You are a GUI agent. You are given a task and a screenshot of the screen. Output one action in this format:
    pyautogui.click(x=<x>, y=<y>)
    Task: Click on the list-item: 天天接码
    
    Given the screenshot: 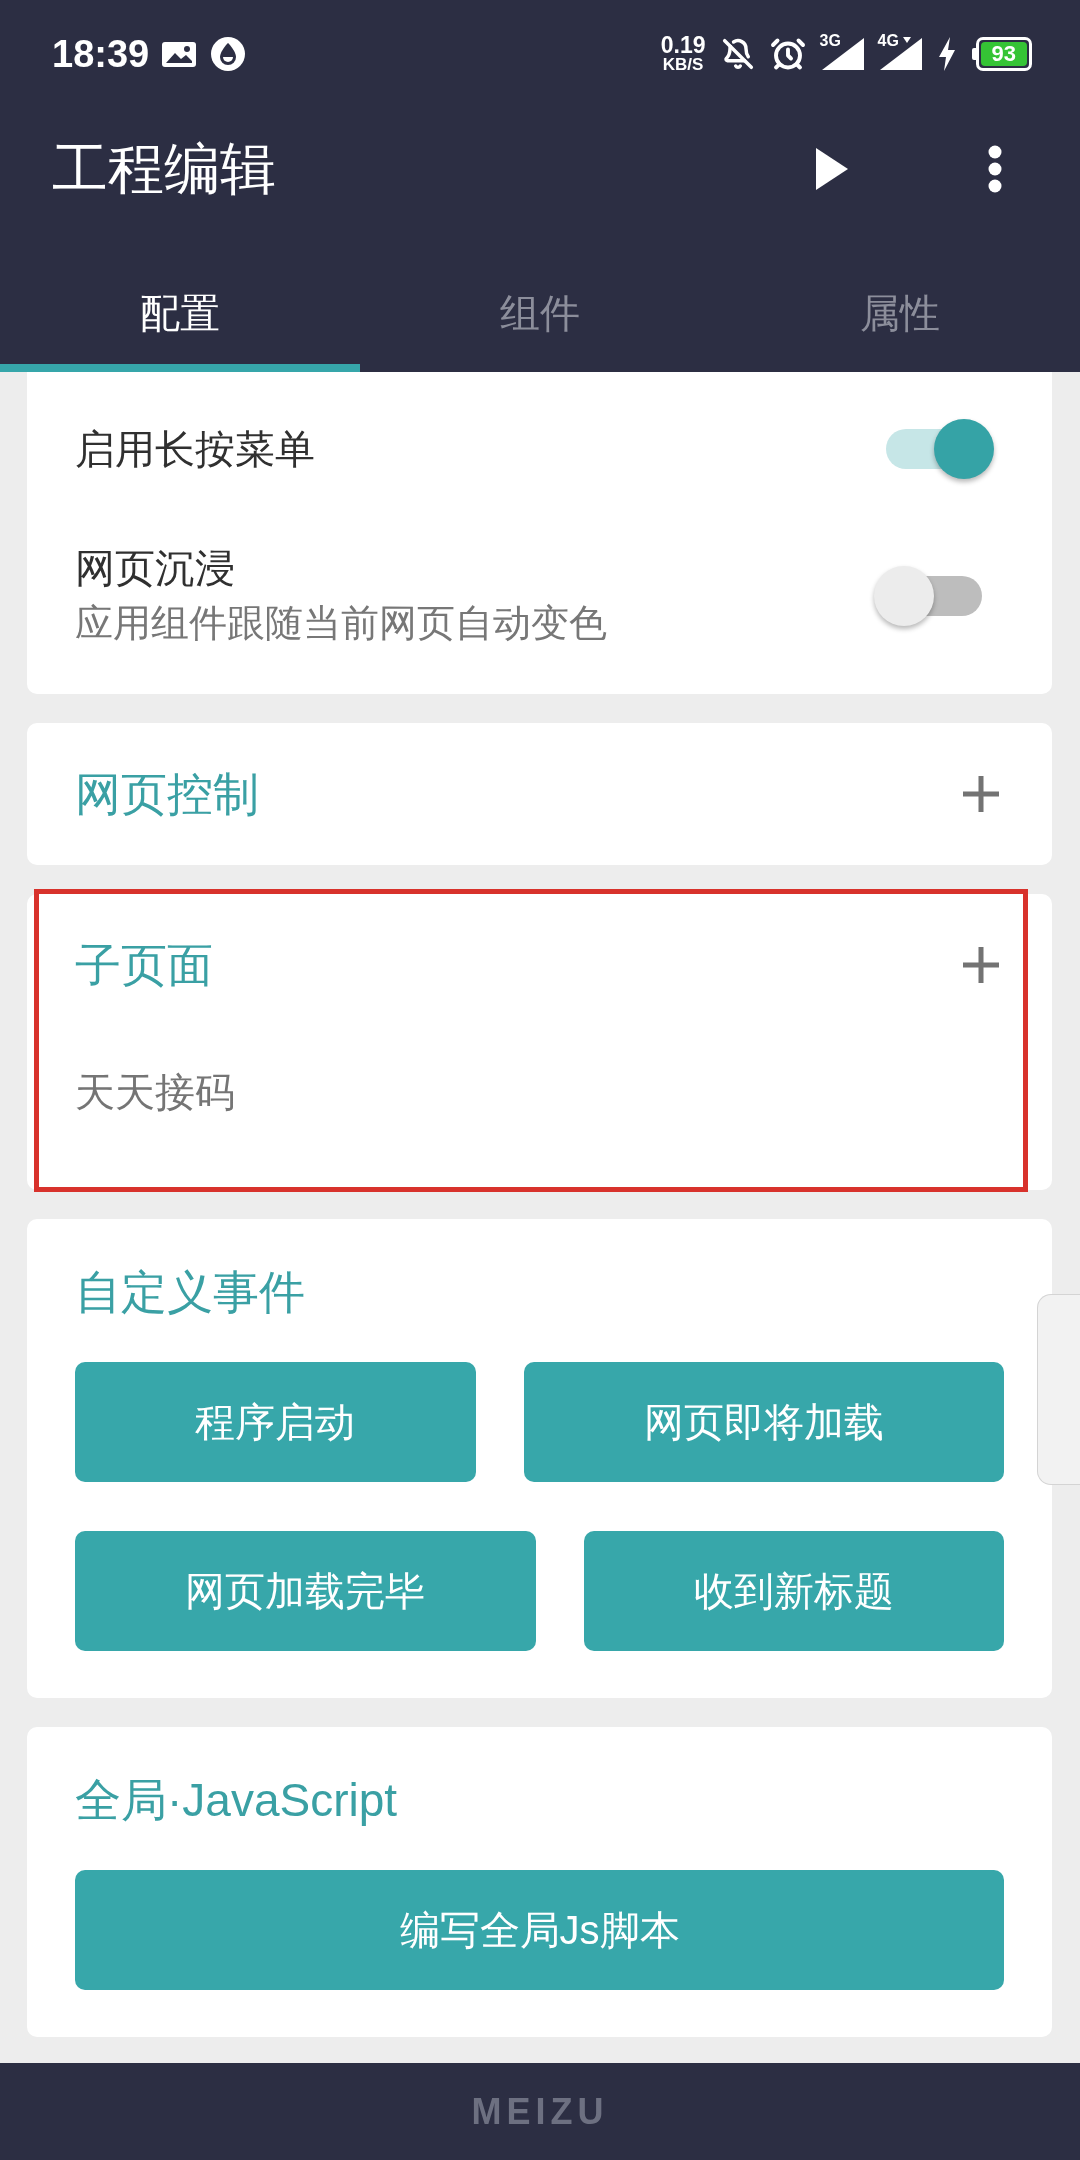 What is the action you would take?
    pyautogui.click(x=155, y=1092)
    